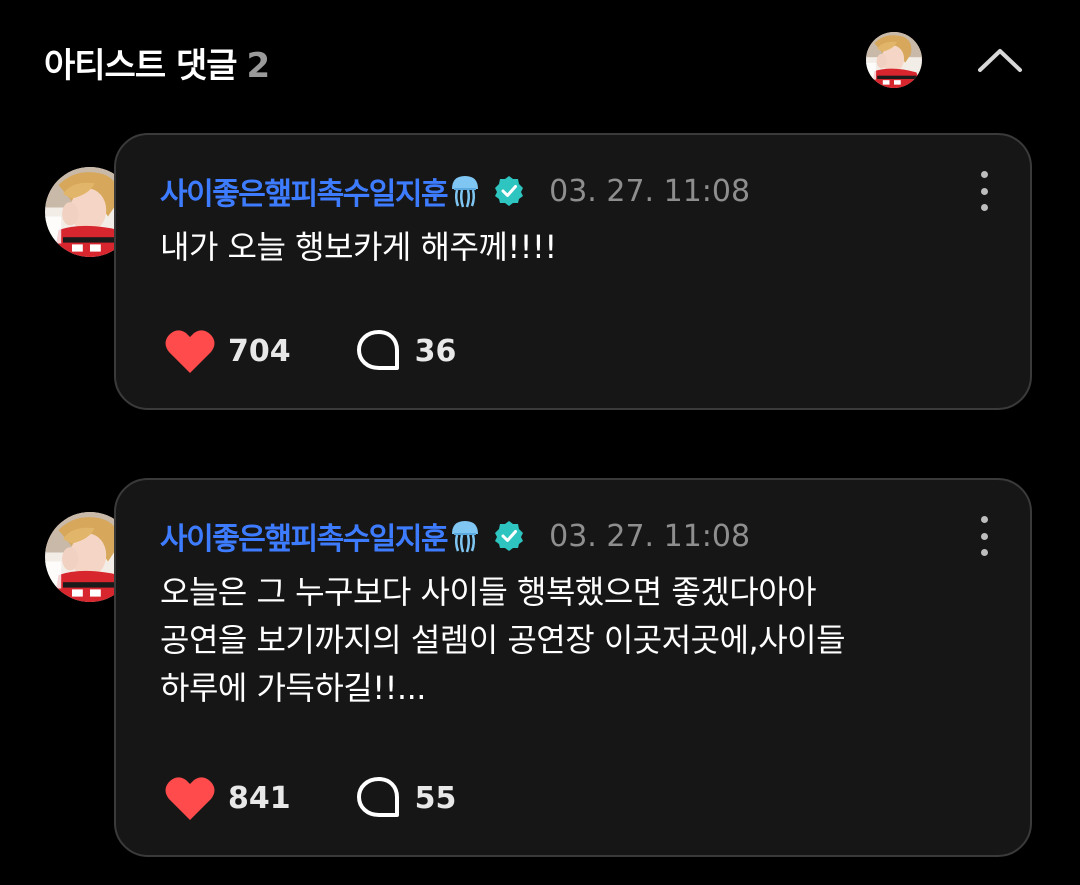 This screenshot has height=885, width=1080. Describe the element at coordinates (435, 798) in the screenshot. I see `reply-count: 55` at that location.